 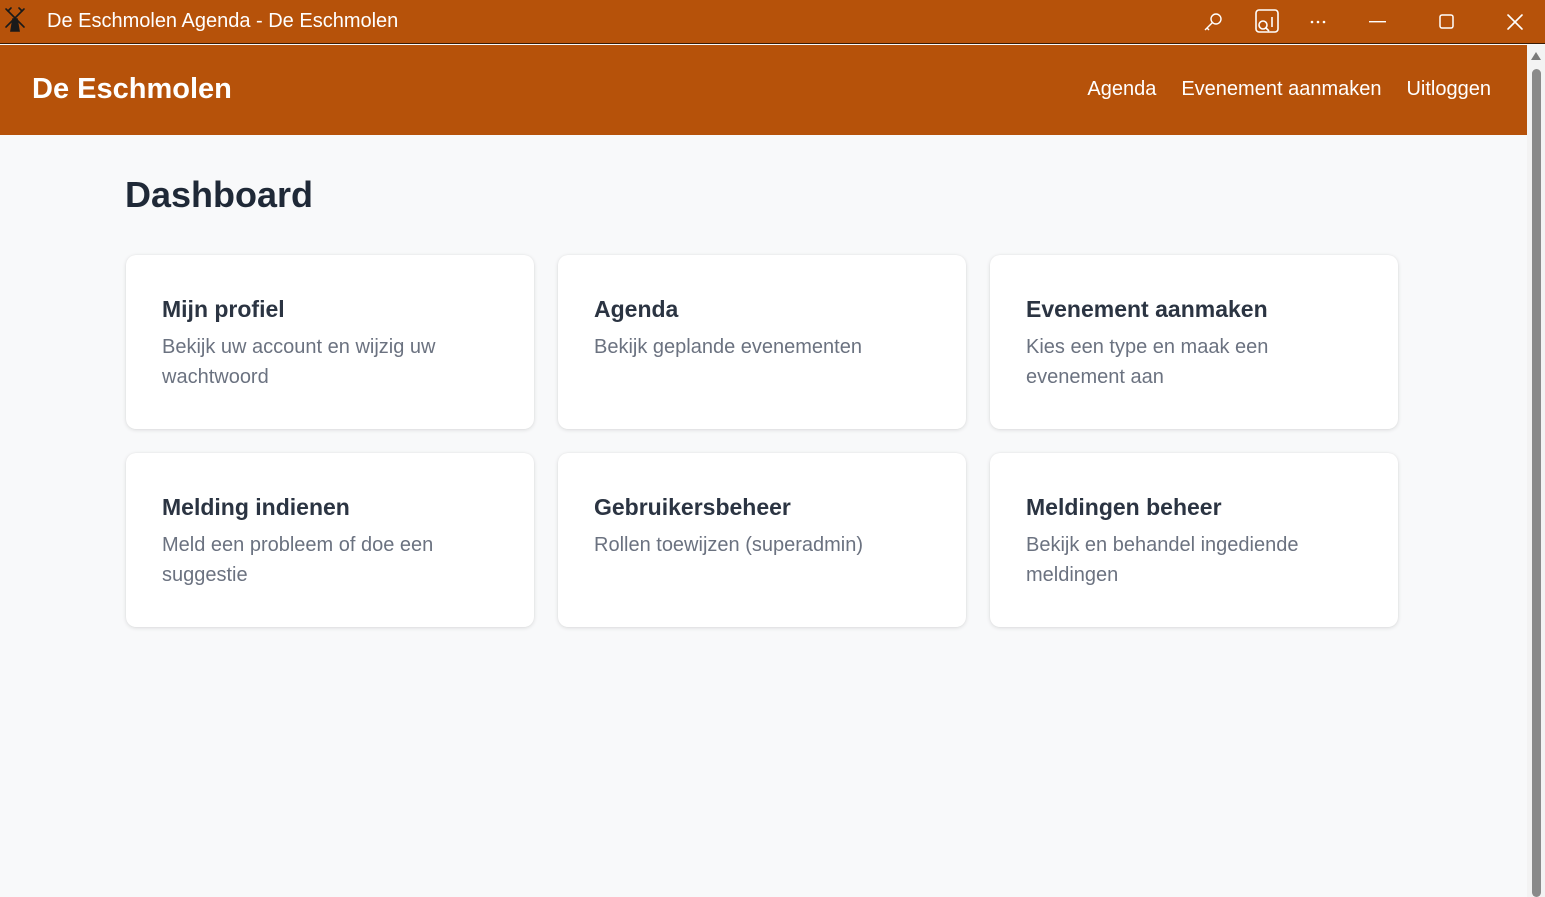 What do you see at coordinates (15, 20) in the screenshot?
I see `windmill-icon` at bounding box center [15, 20].